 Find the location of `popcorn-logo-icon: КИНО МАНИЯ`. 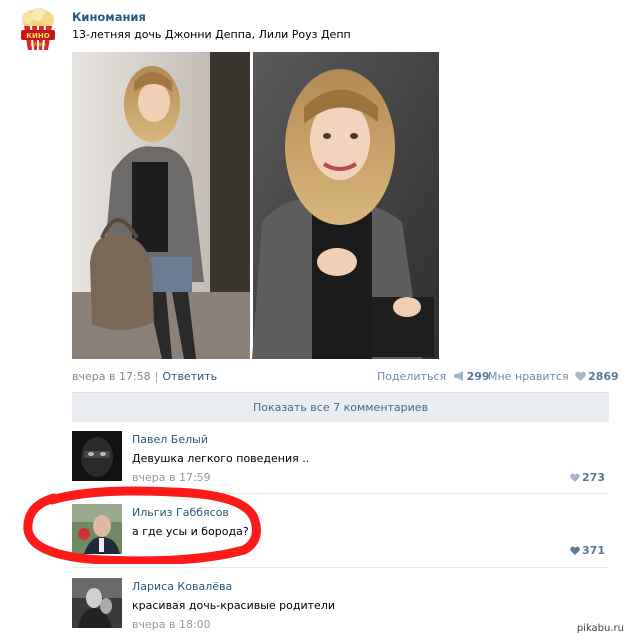

popcorn-logo-icon: КИНО МАНИЯ is located at coordinates (38, 29).